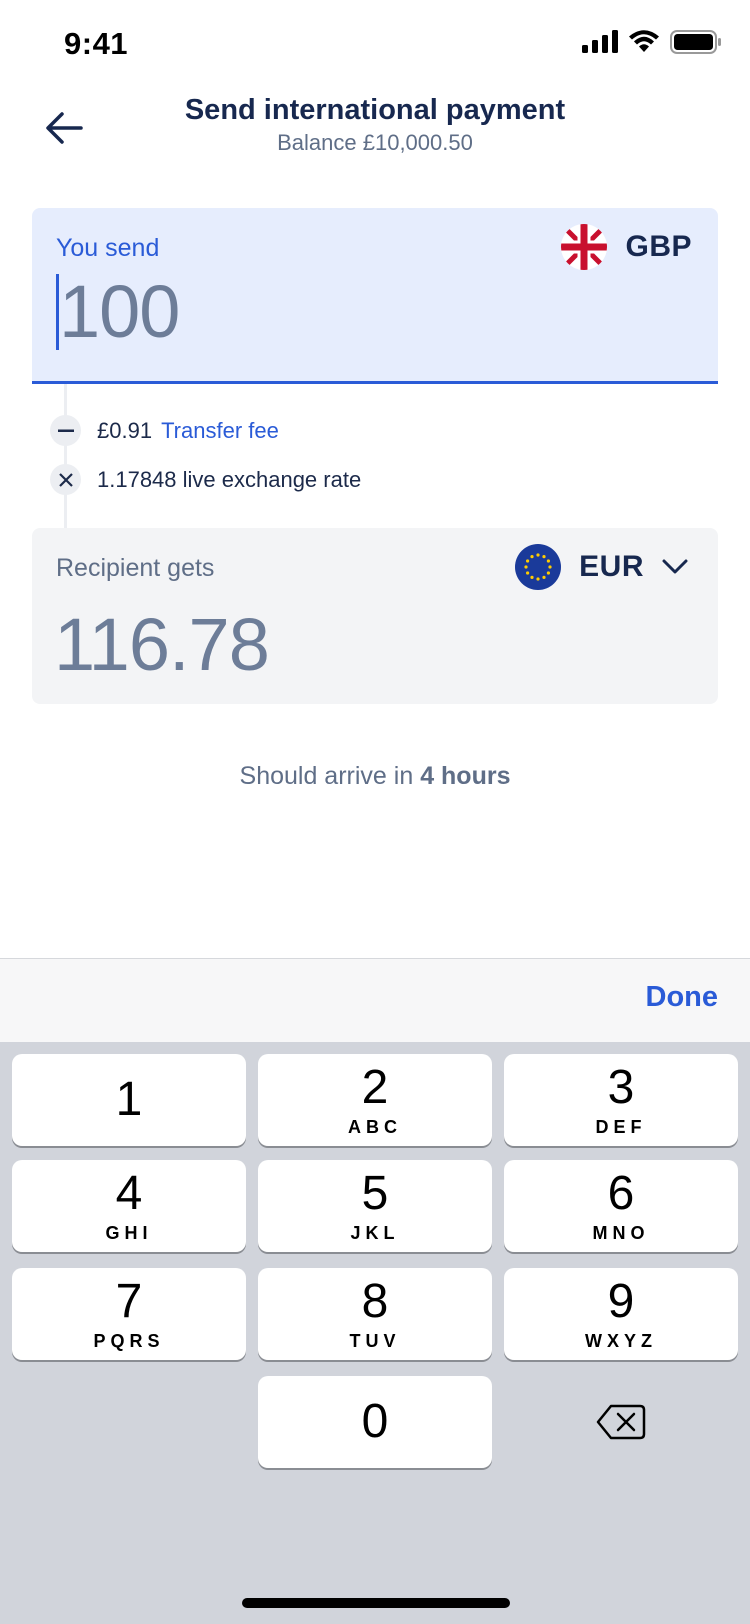  What do you see at coordinates (375, 1087) in the screenshot?
I see `key-digit: 2` at bounding box center [375, 1087].